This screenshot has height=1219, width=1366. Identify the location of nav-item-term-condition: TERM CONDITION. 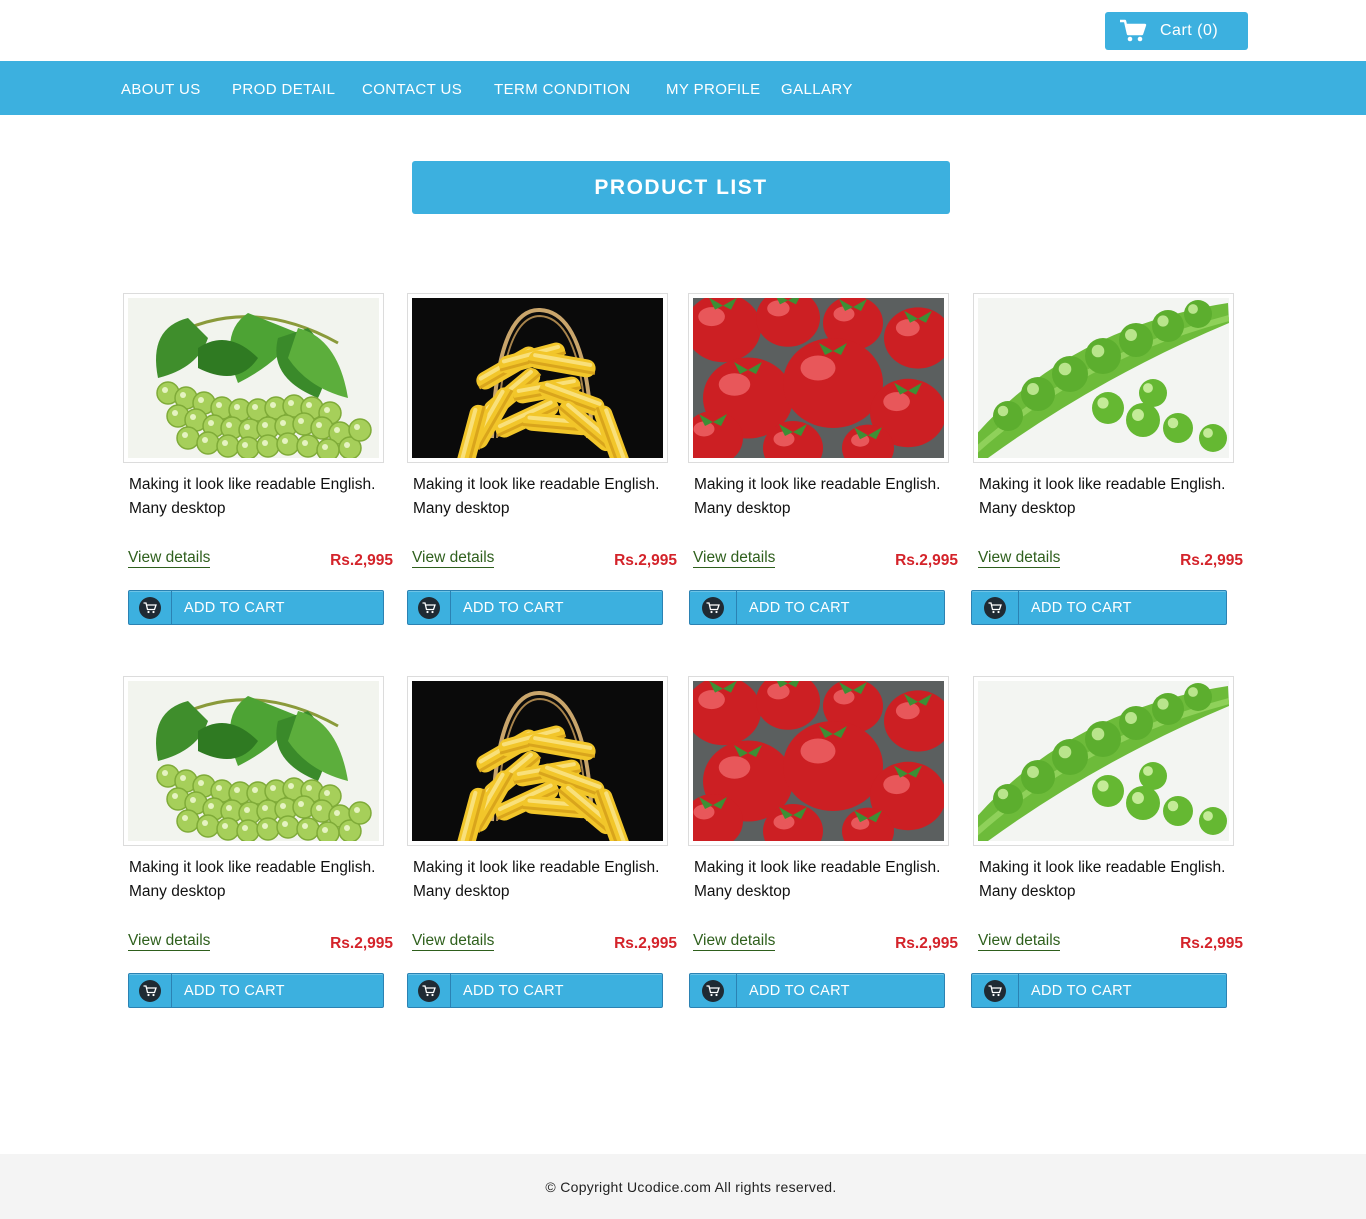
(562, 89).